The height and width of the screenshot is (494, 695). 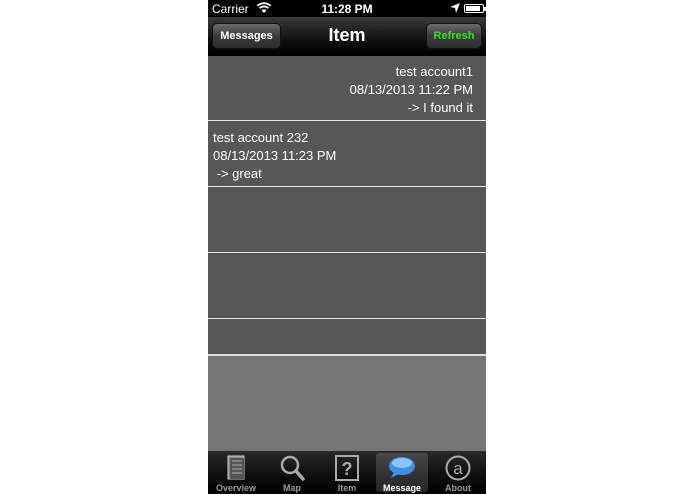 I want to click on message-account: test account 232, so click(x=261, y=137).